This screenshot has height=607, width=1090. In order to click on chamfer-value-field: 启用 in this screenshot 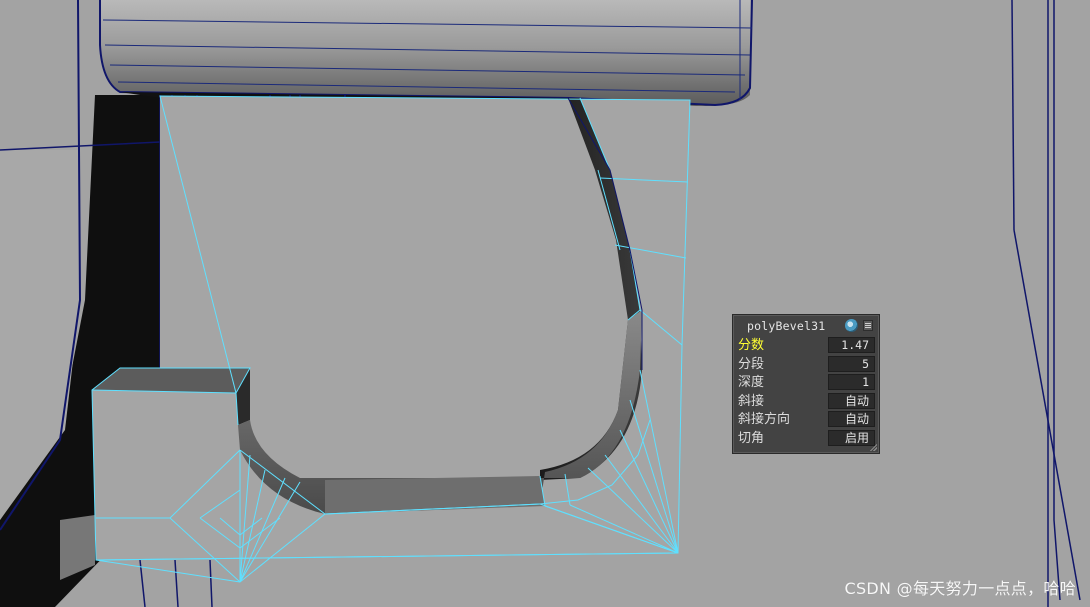, I will do `click(851, 437)`.